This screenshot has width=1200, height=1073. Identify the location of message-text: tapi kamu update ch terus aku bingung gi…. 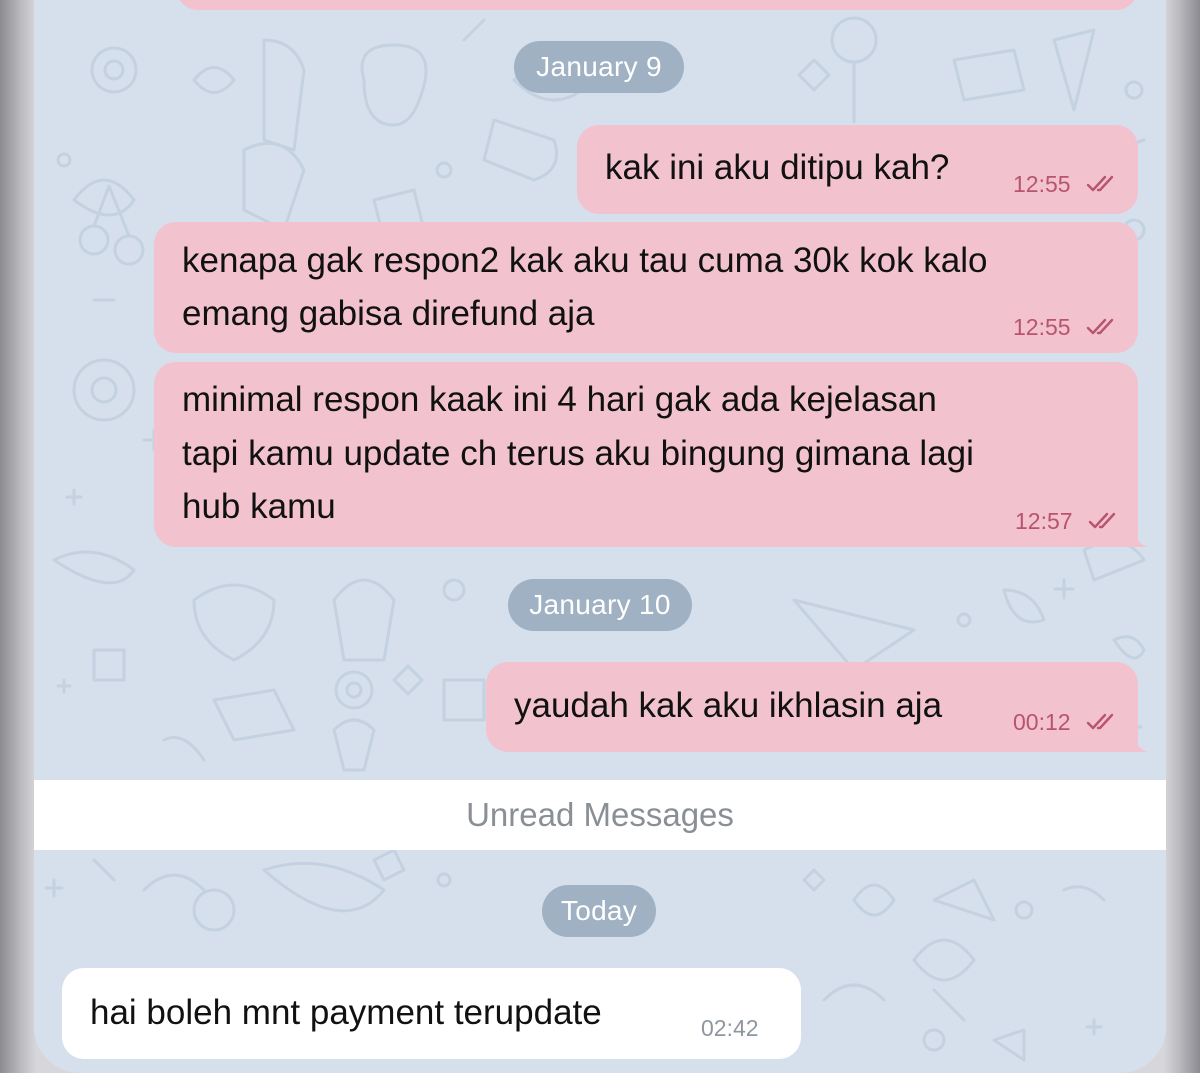
(578, 453).